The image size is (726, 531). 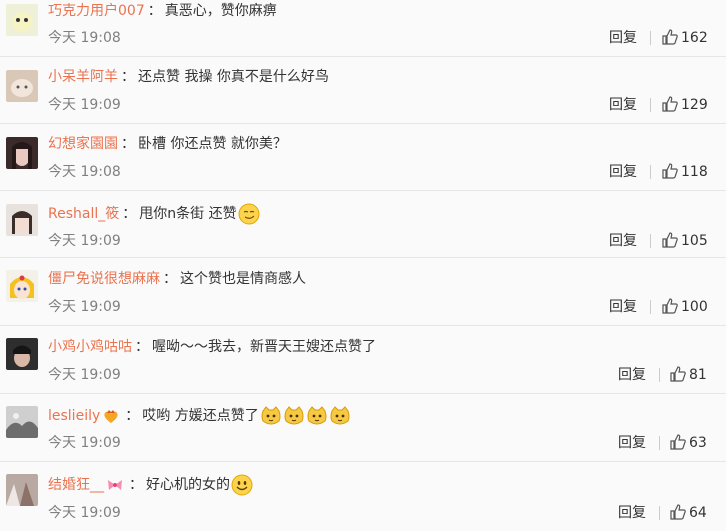 What do you see at coordinates (363, 428) in the screenshot?
I see `comment-item: leslieily ：哎哟 方媛还点赞了 今天 19:09 回复 63` at bounding box center [363, 428].